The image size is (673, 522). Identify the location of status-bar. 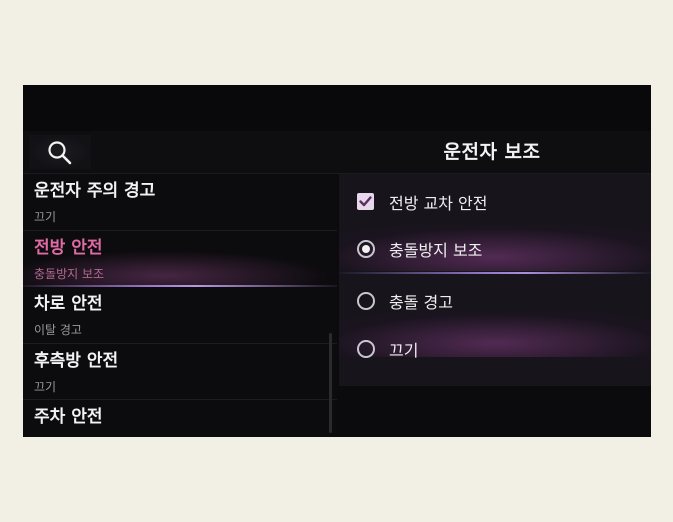
(337, 108).